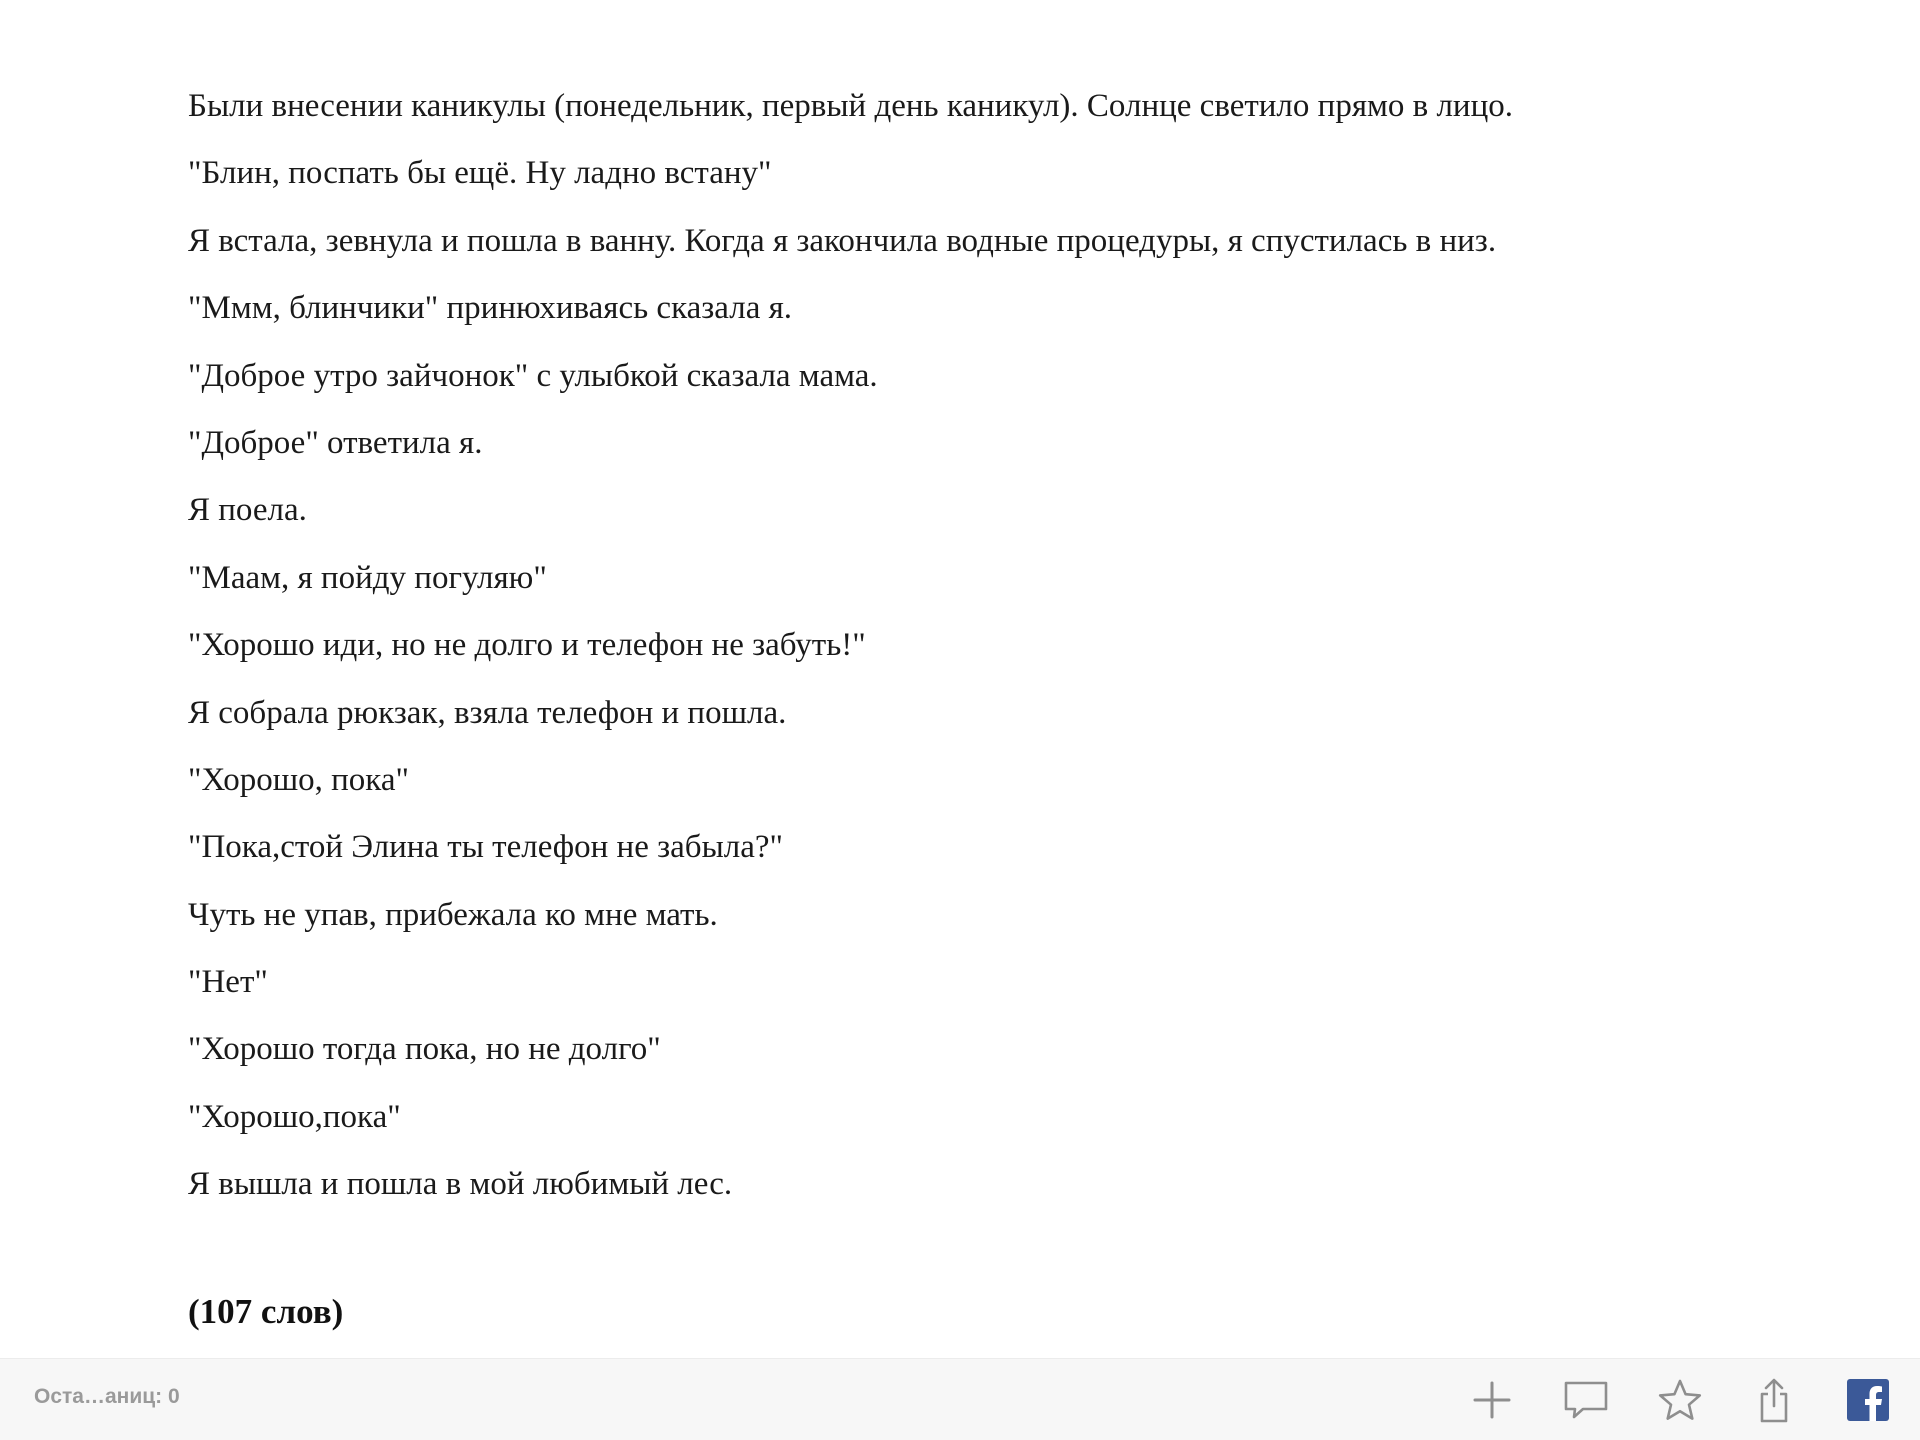  What do you see at coordinates (485, 847) in the screenshot?
I see `story-paragraph: "Пока,стой Элина ты телефон не забыла?"` at bounding box center [485, 847].